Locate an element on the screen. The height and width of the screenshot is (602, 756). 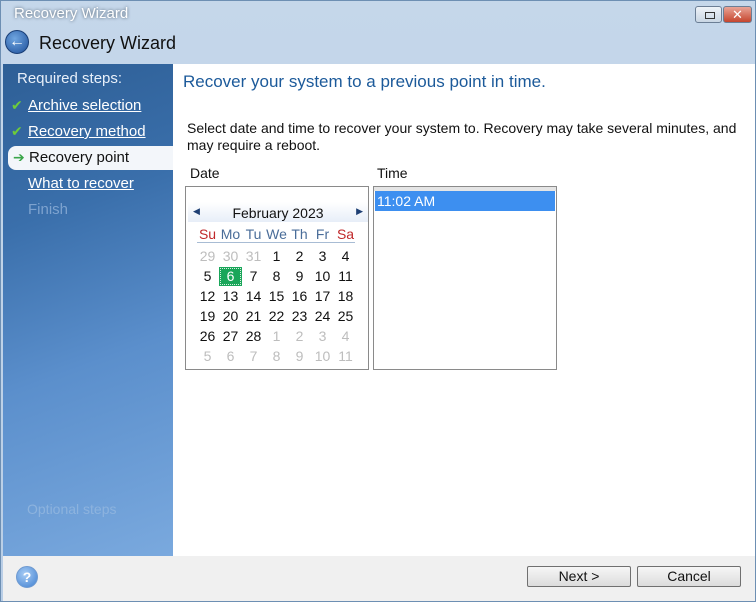
calendar-month: February 2023 is located at coordinates (278, 213).